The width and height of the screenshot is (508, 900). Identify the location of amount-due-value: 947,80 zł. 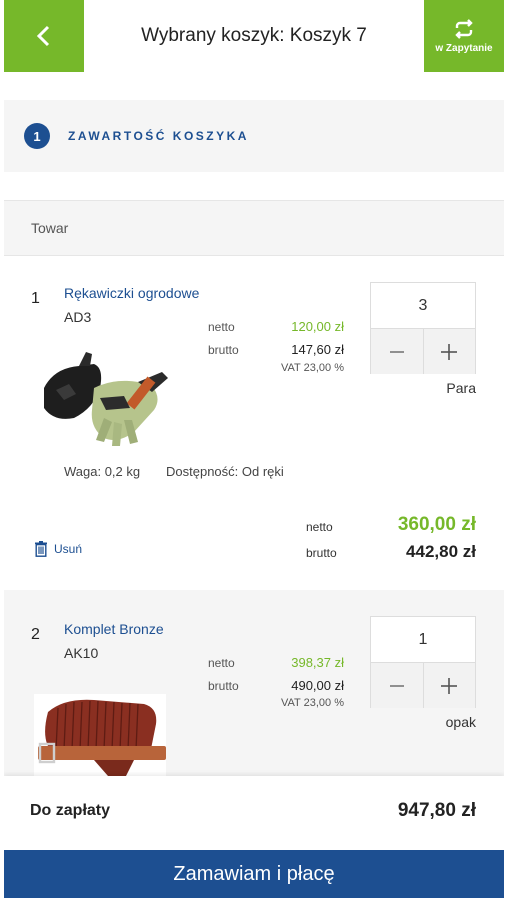
(436, 810).